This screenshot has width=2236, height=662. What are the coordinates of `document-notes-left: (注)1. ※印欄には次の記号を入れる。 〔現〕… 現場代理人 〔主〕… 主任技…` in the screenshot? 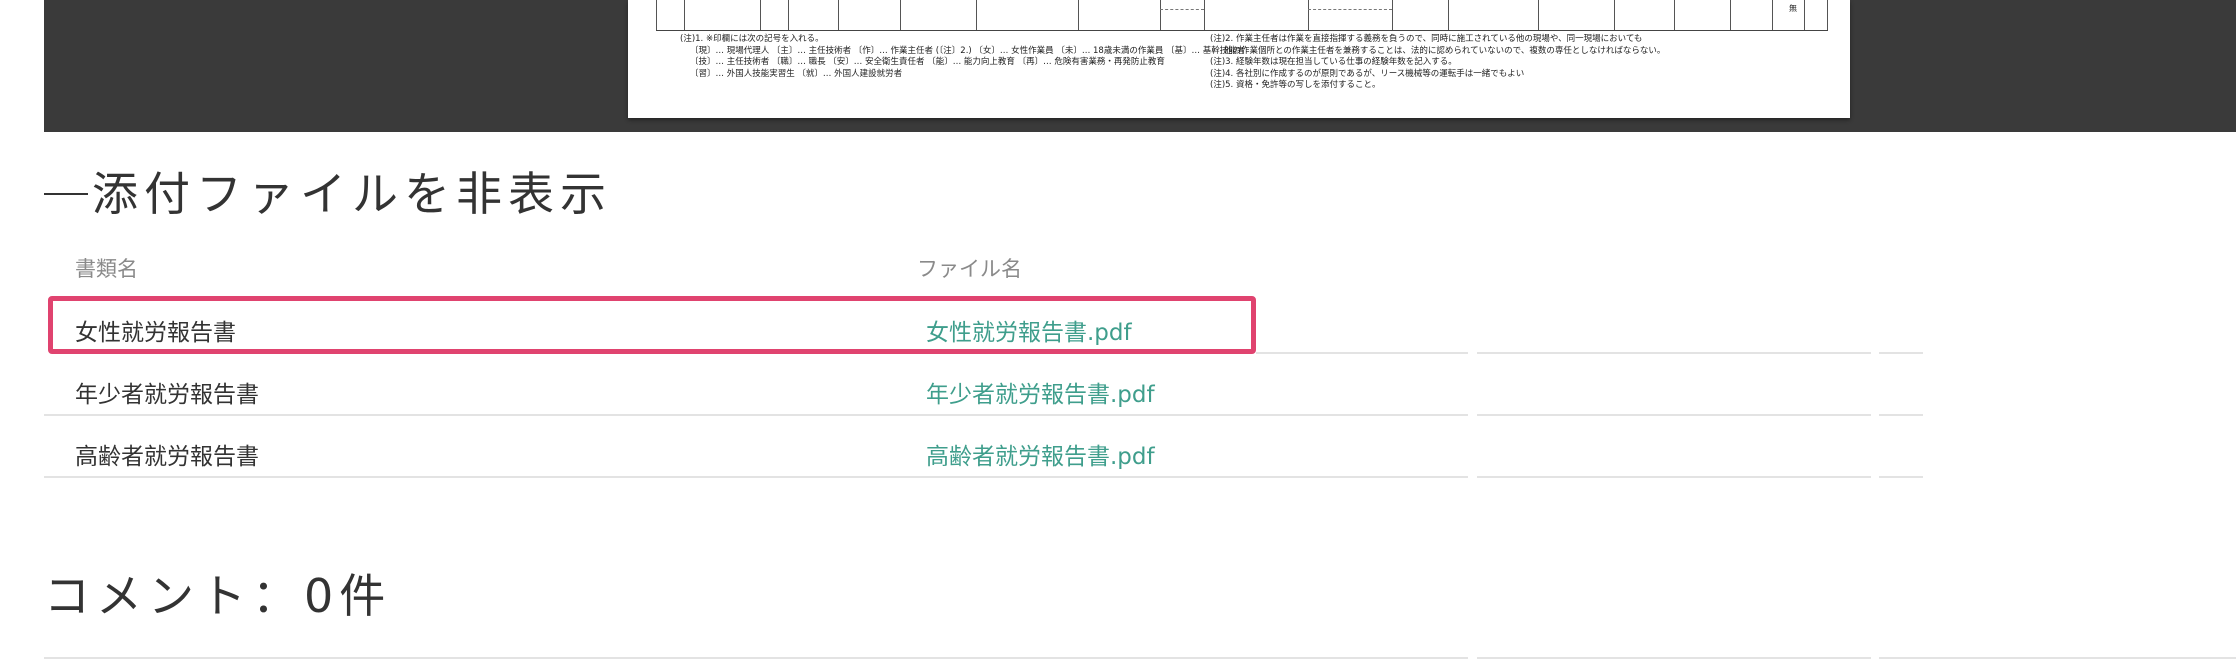 It's located at (962, 57).